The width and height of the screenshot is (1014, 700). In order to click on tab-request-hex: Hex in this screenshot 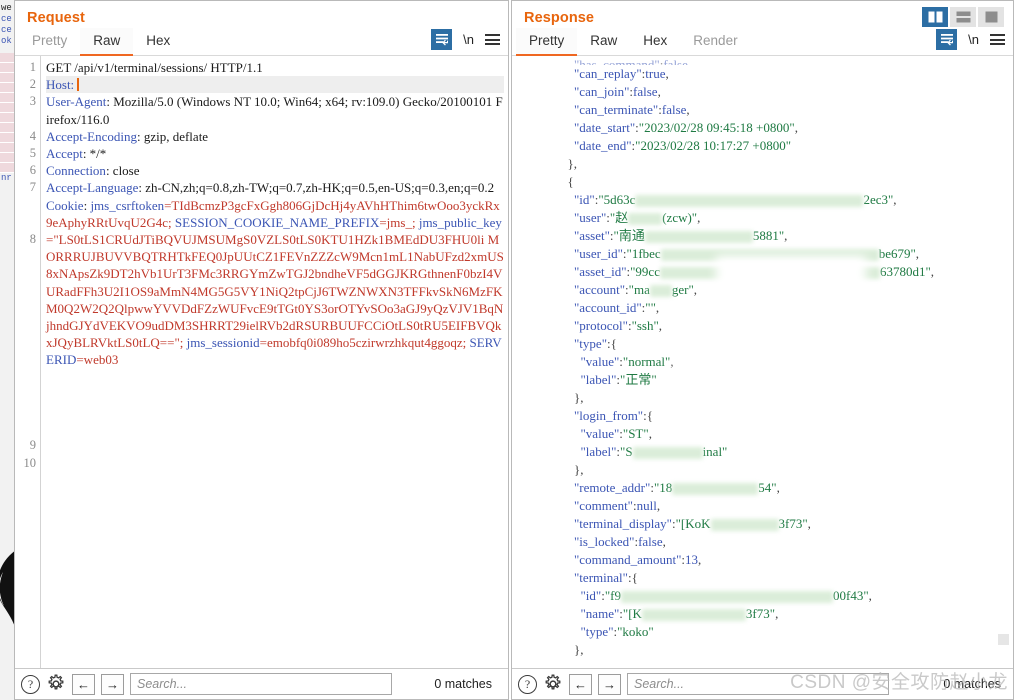, I will do `click(158, 41)`.